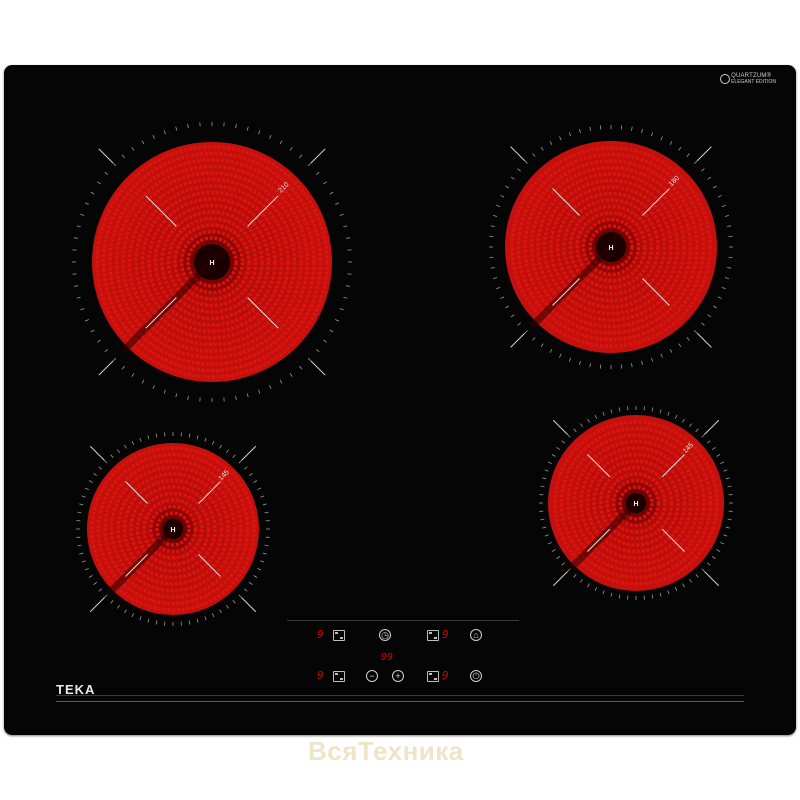 This screenshot has width=800, height=800. I want to click on zone-select-rear-right-icon, so click(433, 635).